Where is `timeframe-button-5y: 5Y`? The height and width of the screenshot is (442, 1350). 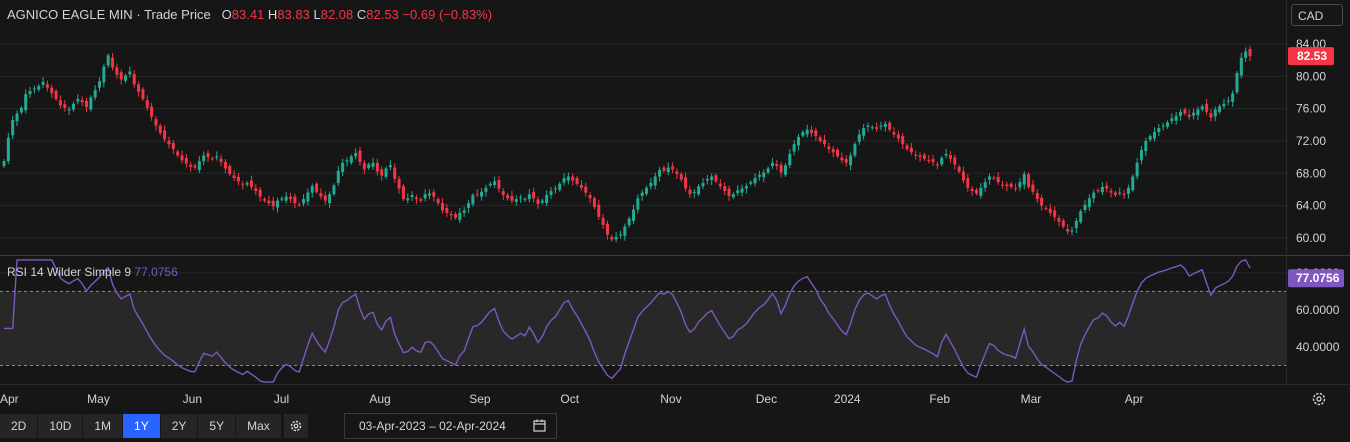 timeframe-button-5y: 5Y is located at coordinates (217, 426).